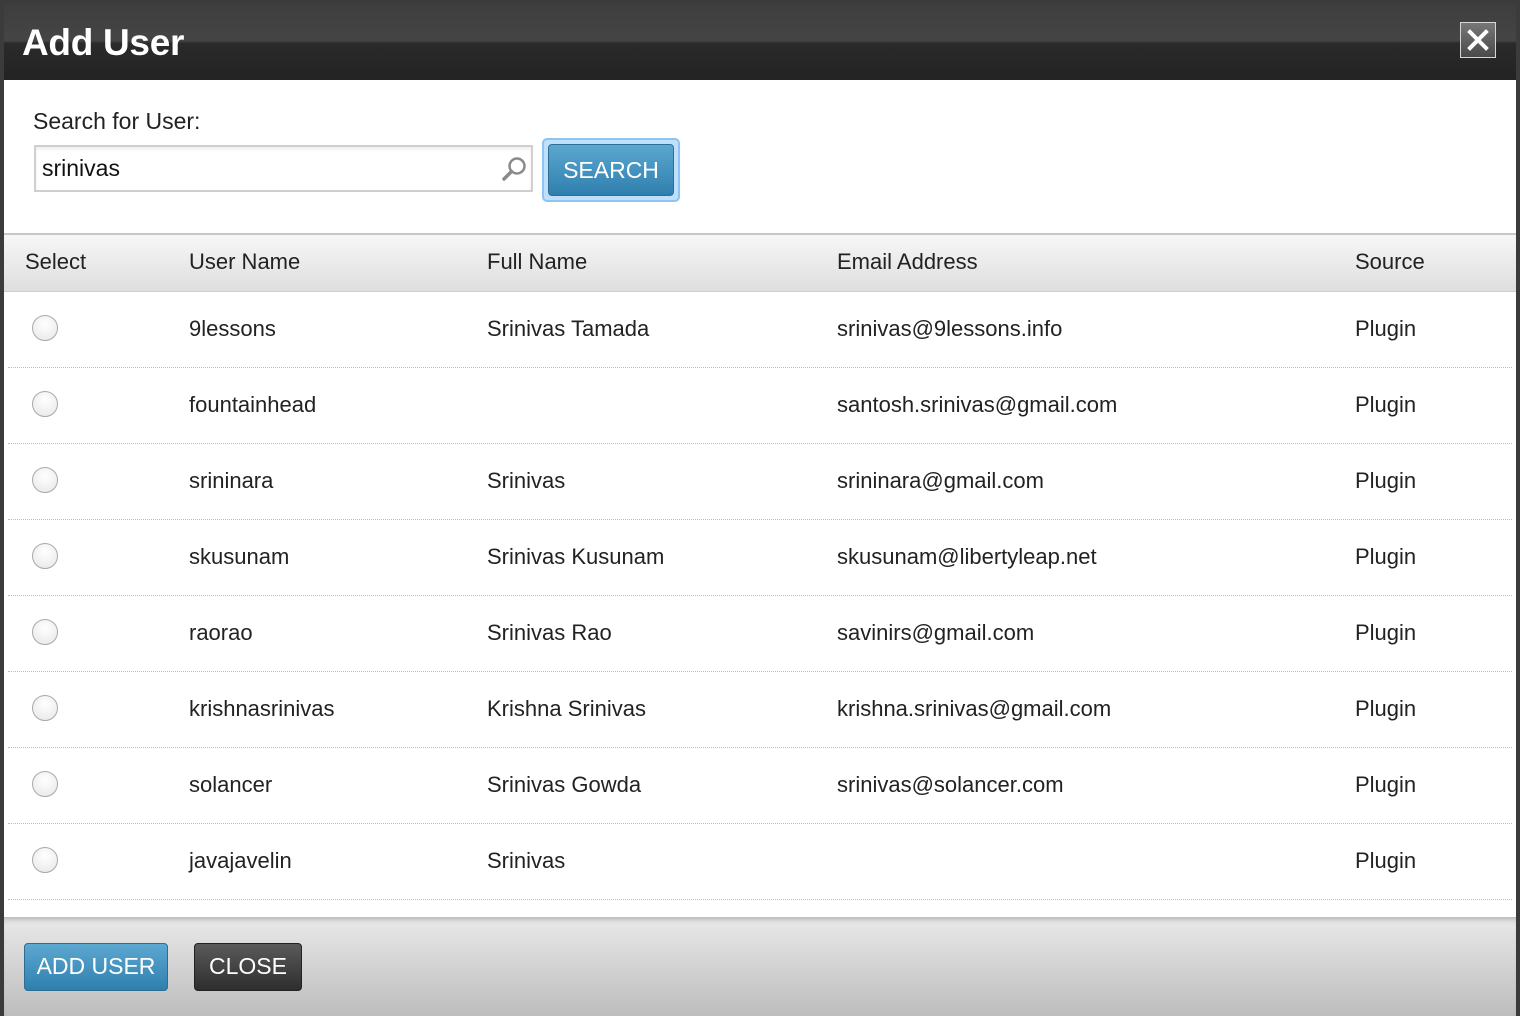 This screenshot has height=1016, width=1520. I want to click on full-name-cell: Srinivas Rao, so click(549, 632).